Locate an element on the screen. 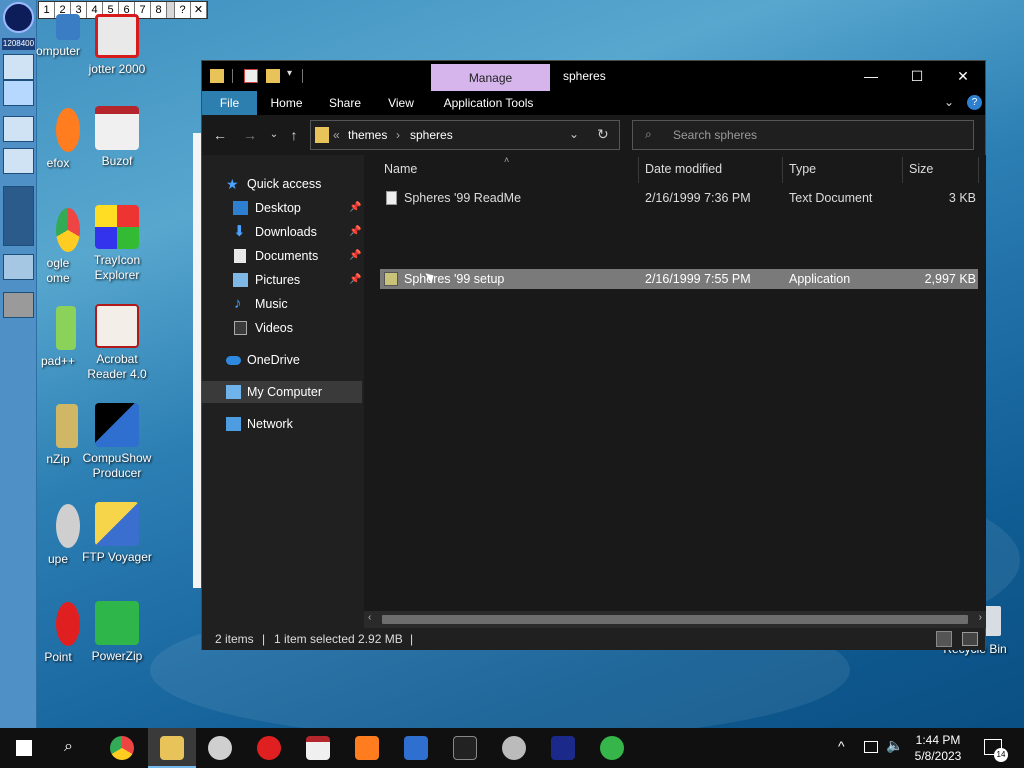  taskbar-app-rocket is located at coordinates (269, 748).